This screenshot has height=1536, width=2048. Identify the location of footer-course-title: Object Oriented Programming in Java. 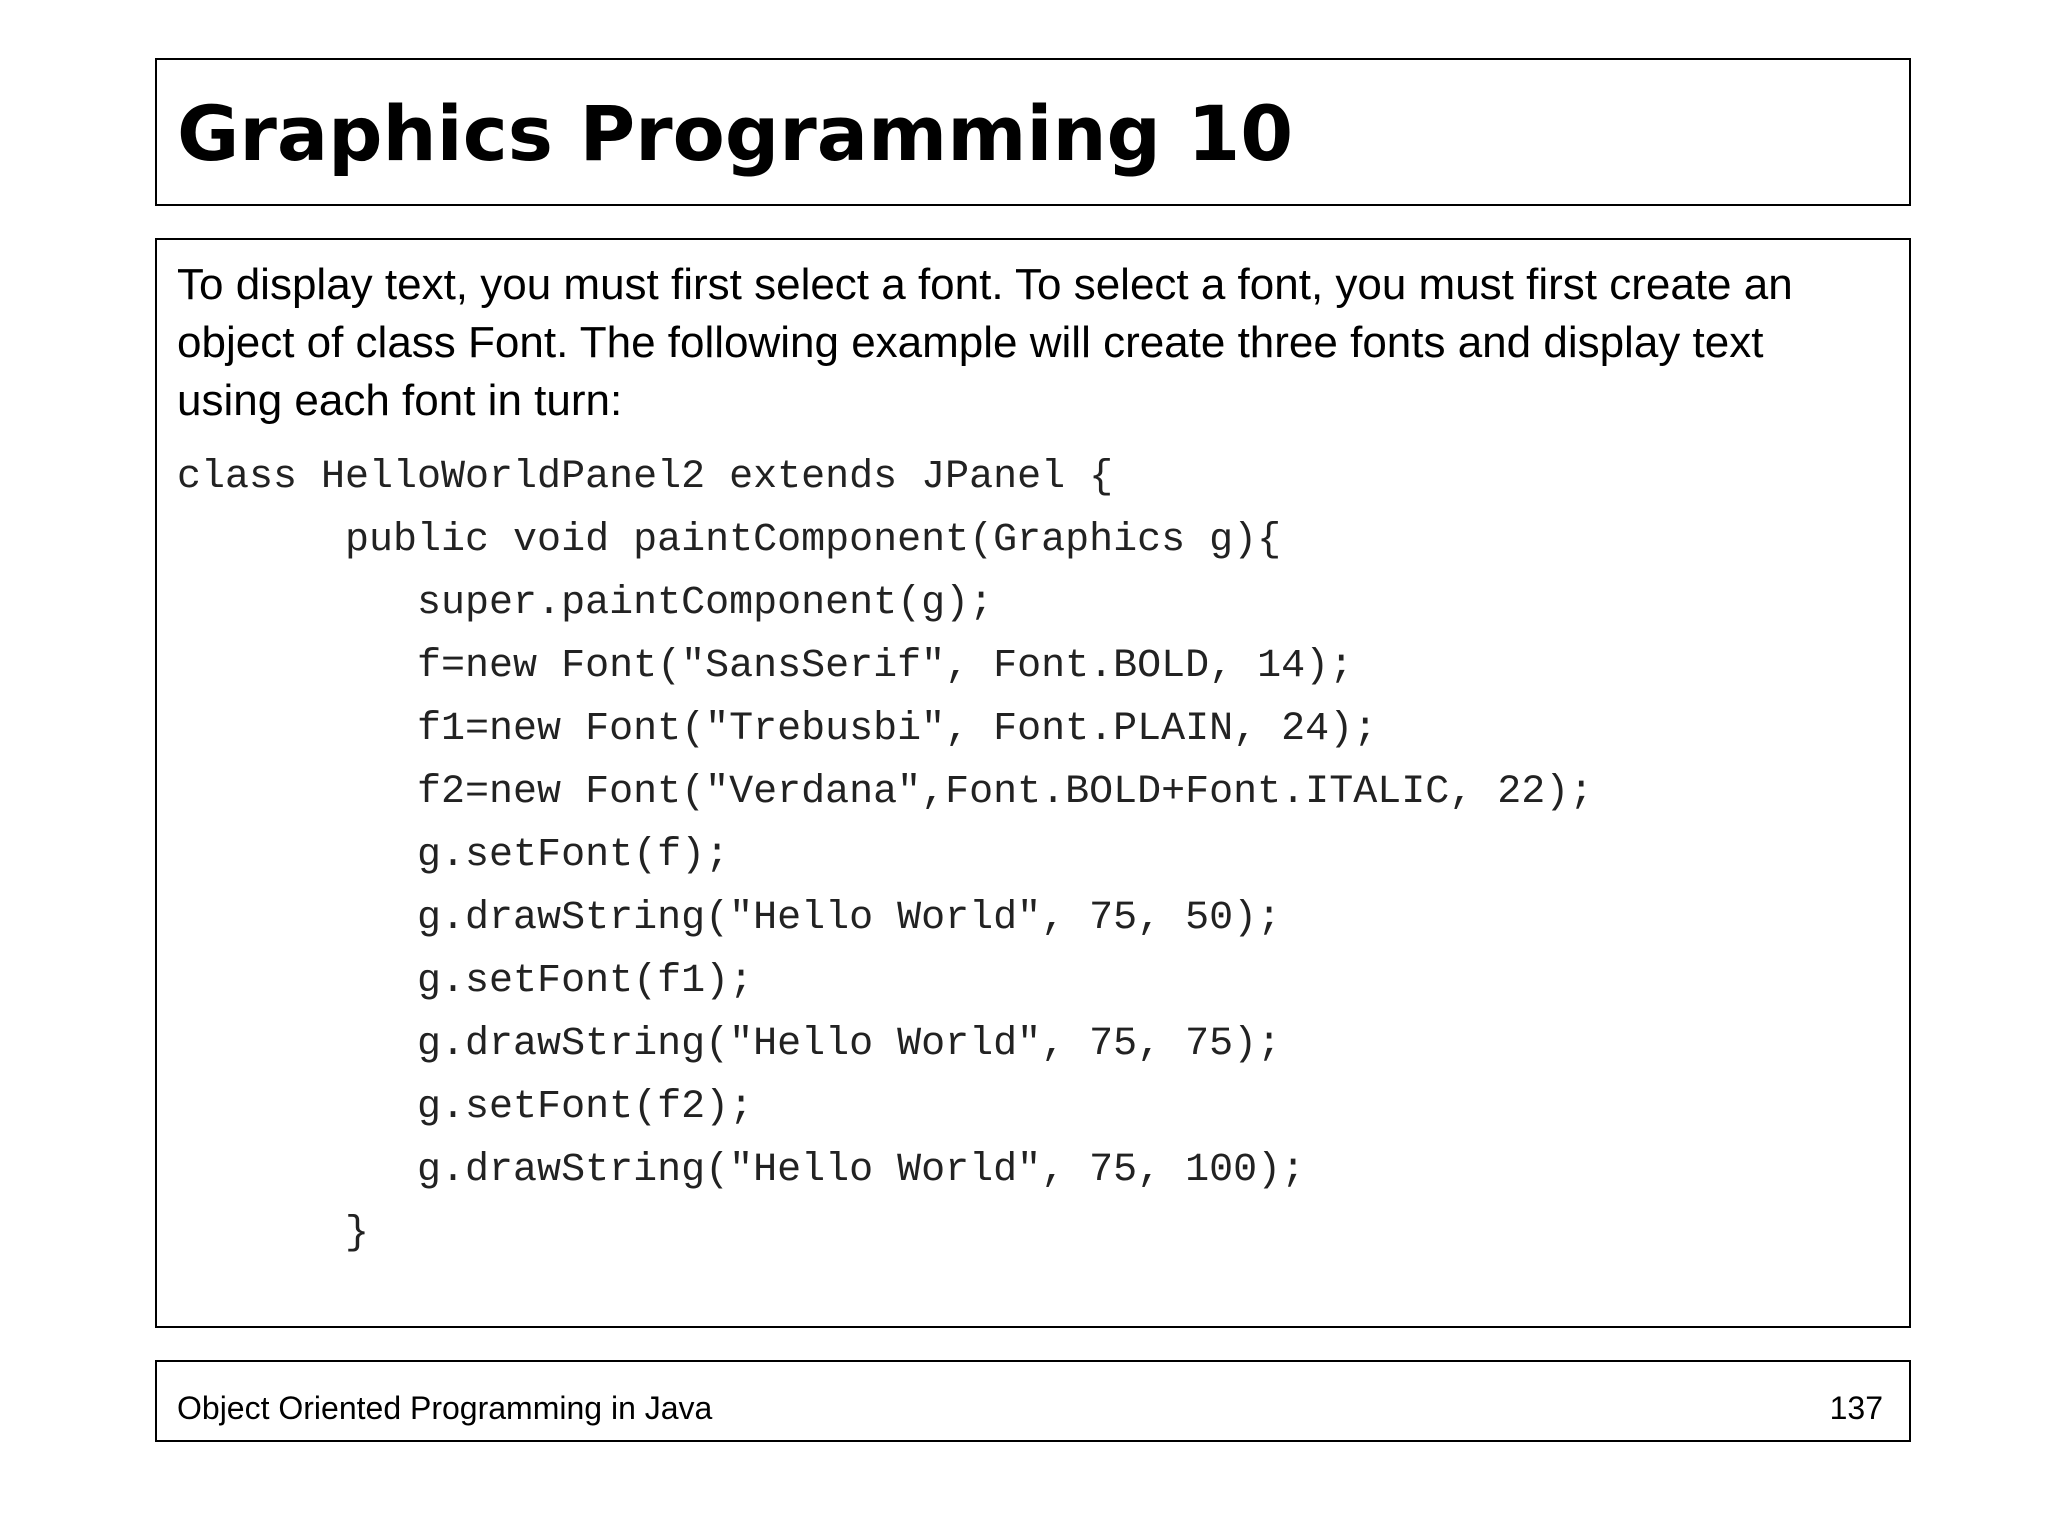
(445, 1408).